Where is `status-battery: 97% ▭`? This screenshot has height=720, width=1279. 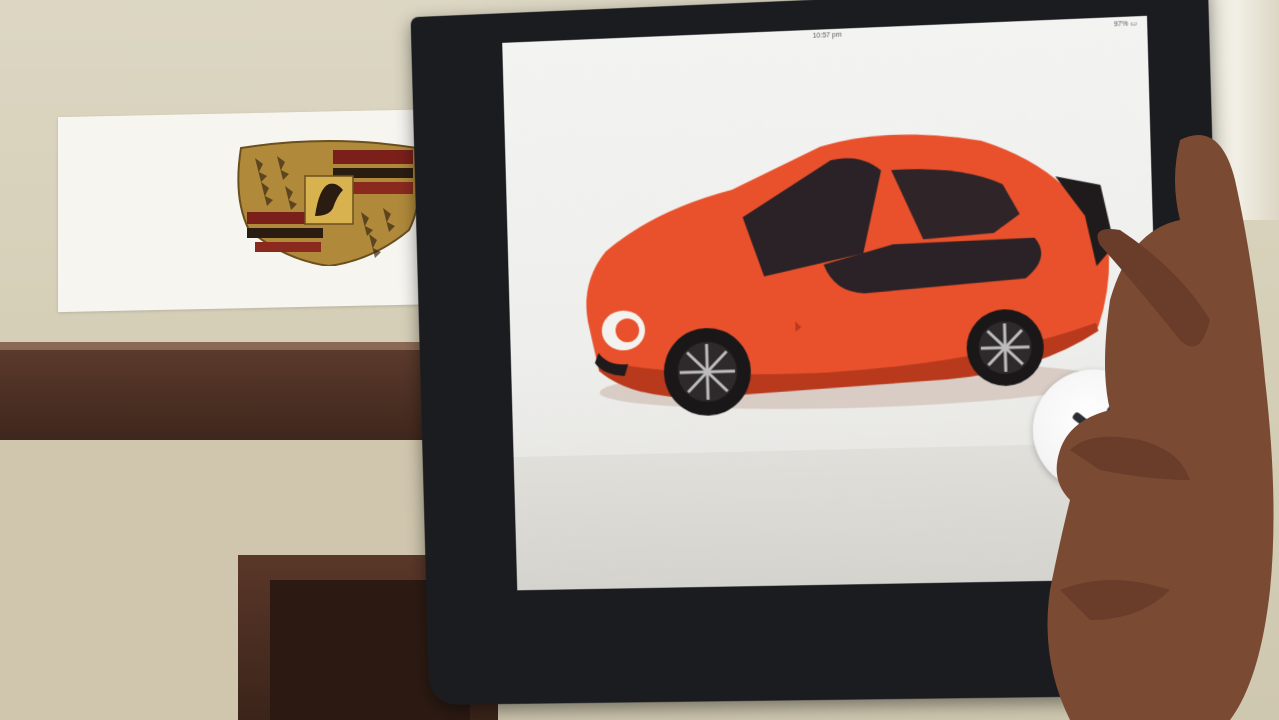
status-battery: 97% ▭ is located at coordinates (1125, 24).